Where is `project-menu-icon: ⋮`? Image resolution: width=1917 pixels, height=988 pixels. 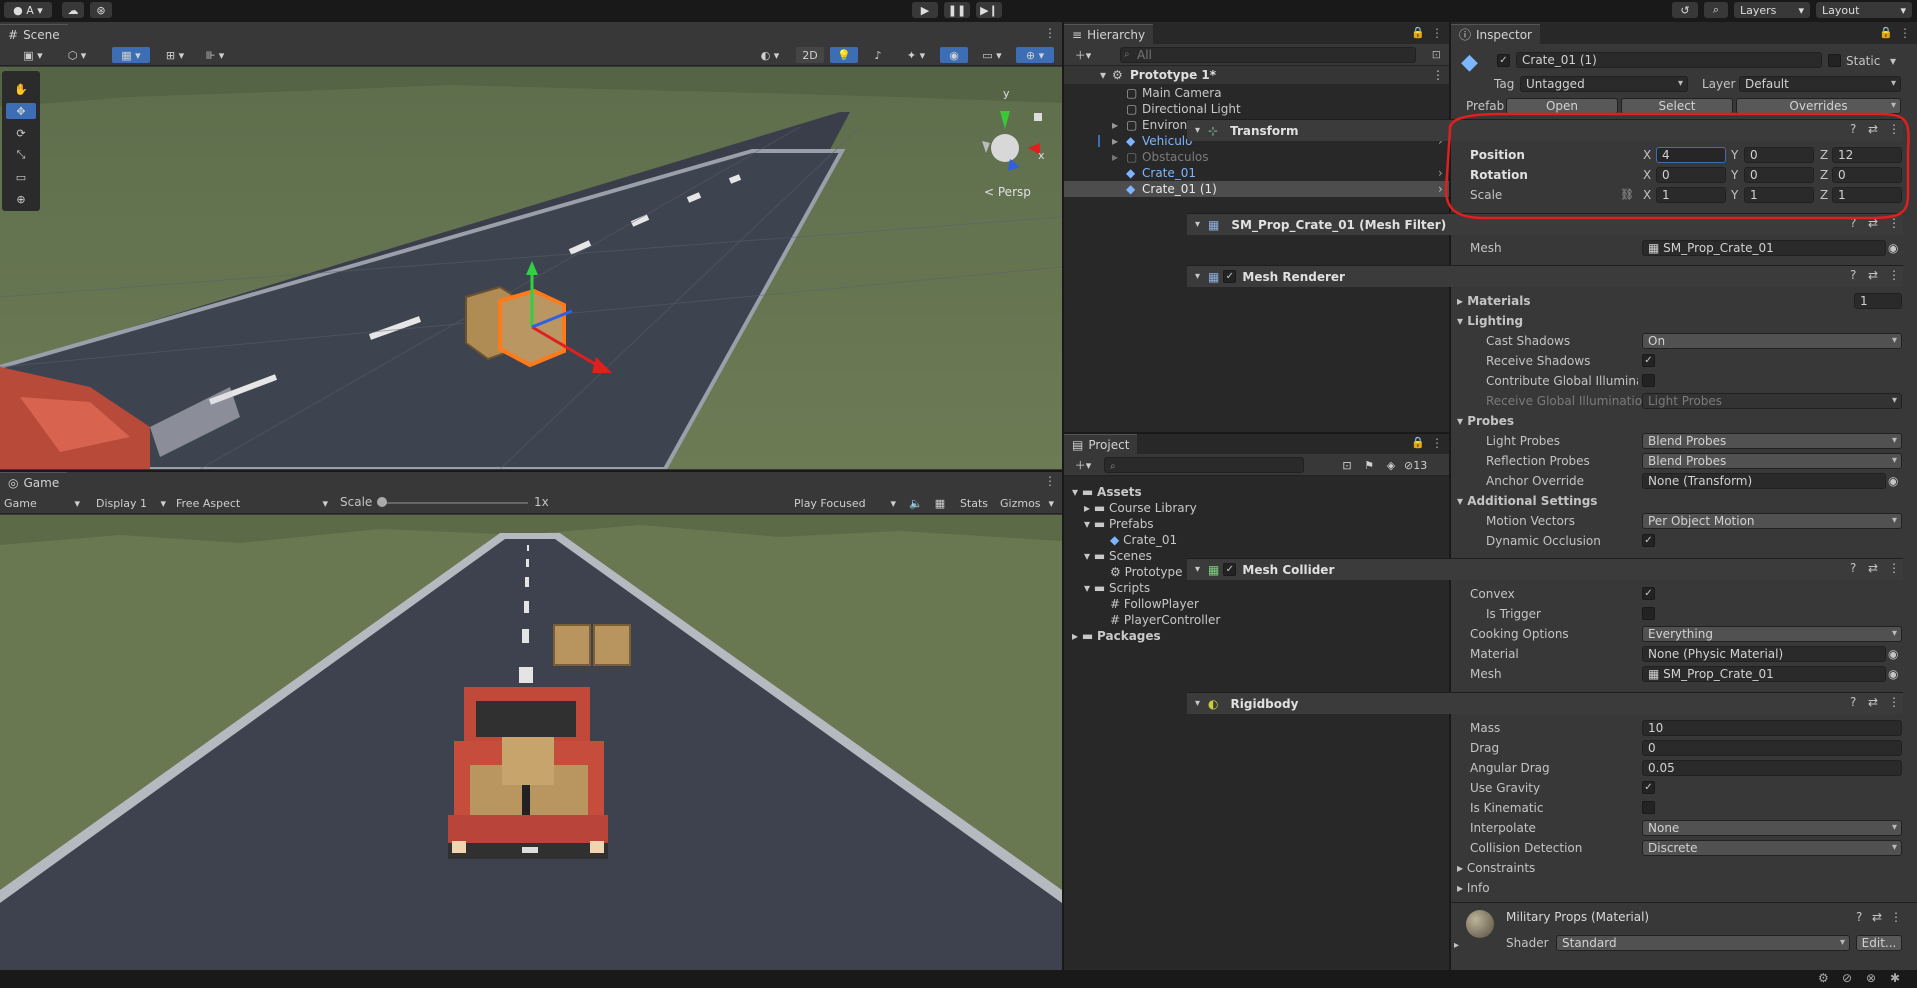 project-menu-icon: ⋮ is located at coordinates (1437, 443).